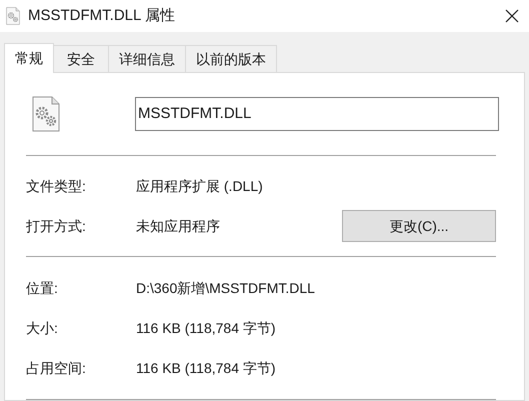 This screenshot has width=529, height=401. I want to click on field-label: 打开方式:, so click(56, 226).